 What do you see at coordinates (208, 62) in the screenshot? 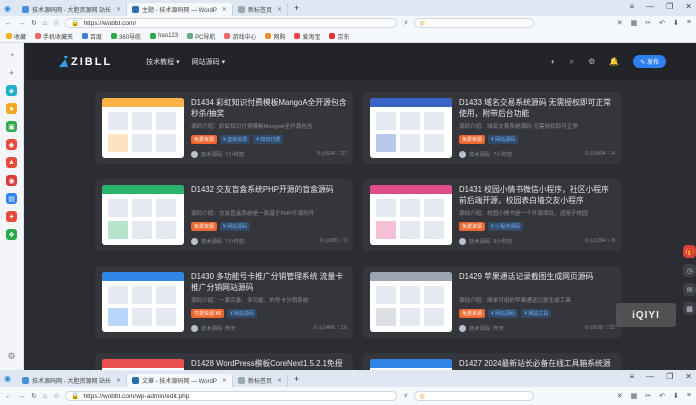
I see `nav-item-source: 网站源码 ▾` at bounding box center [208, 62].